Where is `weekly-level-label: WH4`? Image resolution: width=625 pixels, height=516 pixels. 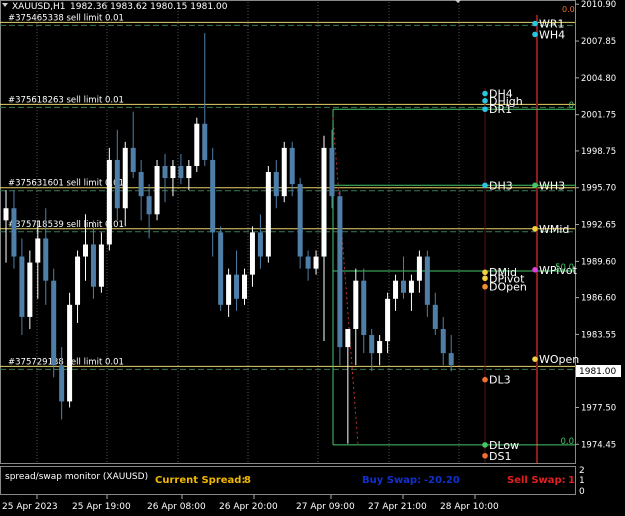 weekly-level-label: WH4 is located at coordinates (552, 34).